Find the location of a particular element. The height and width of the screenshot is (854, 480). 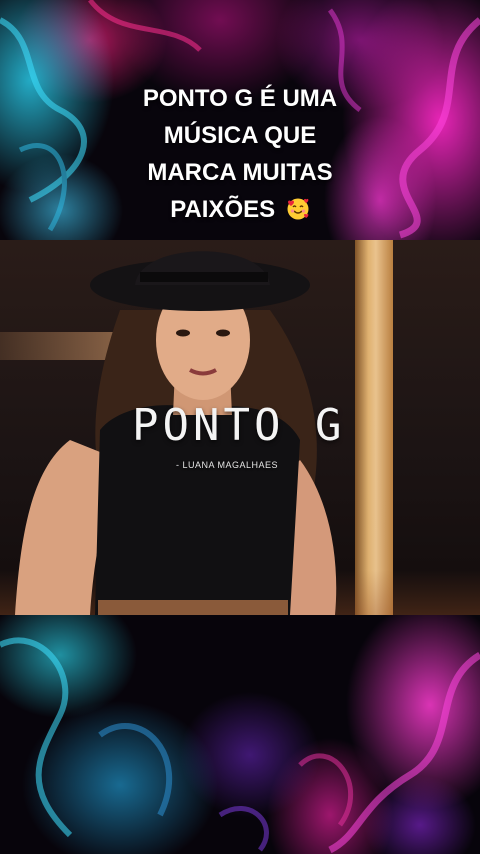

caption-line-4: PAIXÕES is located at coordinates (240, 209).